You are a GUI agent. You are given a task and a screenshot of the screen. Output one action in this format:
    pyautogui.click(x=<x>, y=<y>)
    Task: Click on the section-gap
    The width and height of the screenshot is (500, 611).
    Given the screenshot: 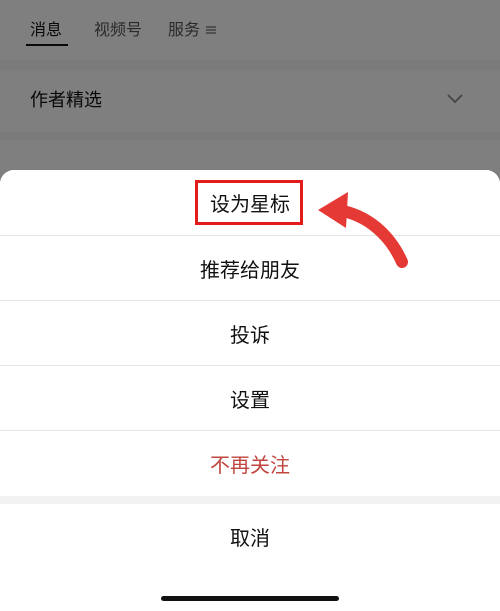 What is the action you would take?
    pyautogui.click(x=250, y=500)
    